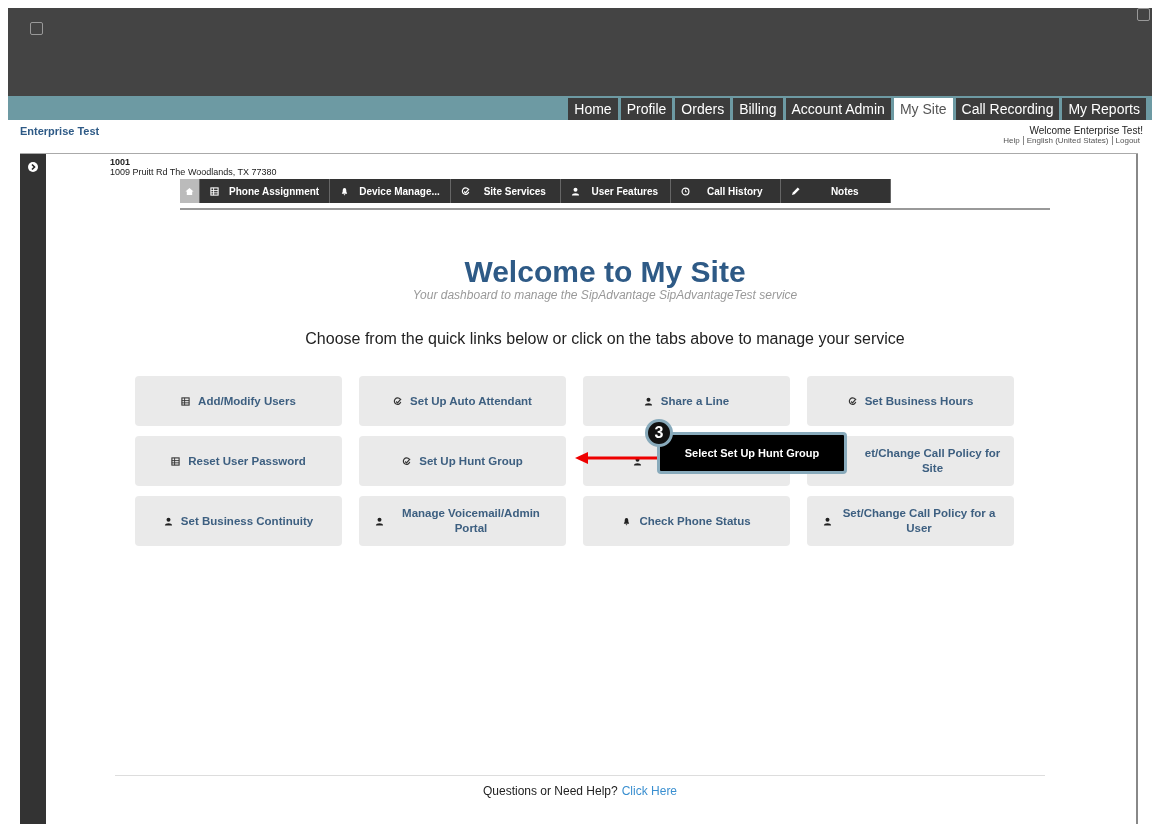  What do you see at coordinates (550, 791) in the screenshot?
I see `help-text: Questions or Need Help?` at bounding box center [550, 791].